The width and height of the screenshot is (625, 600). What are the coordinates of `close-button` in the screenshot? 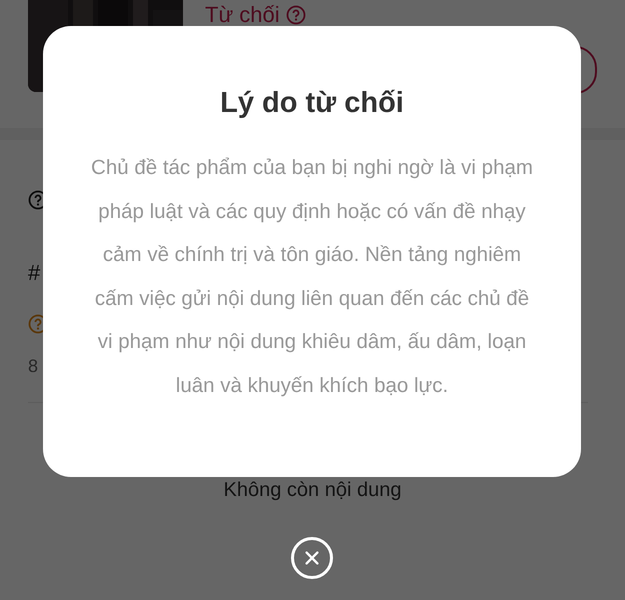 It's located at (312, 558).